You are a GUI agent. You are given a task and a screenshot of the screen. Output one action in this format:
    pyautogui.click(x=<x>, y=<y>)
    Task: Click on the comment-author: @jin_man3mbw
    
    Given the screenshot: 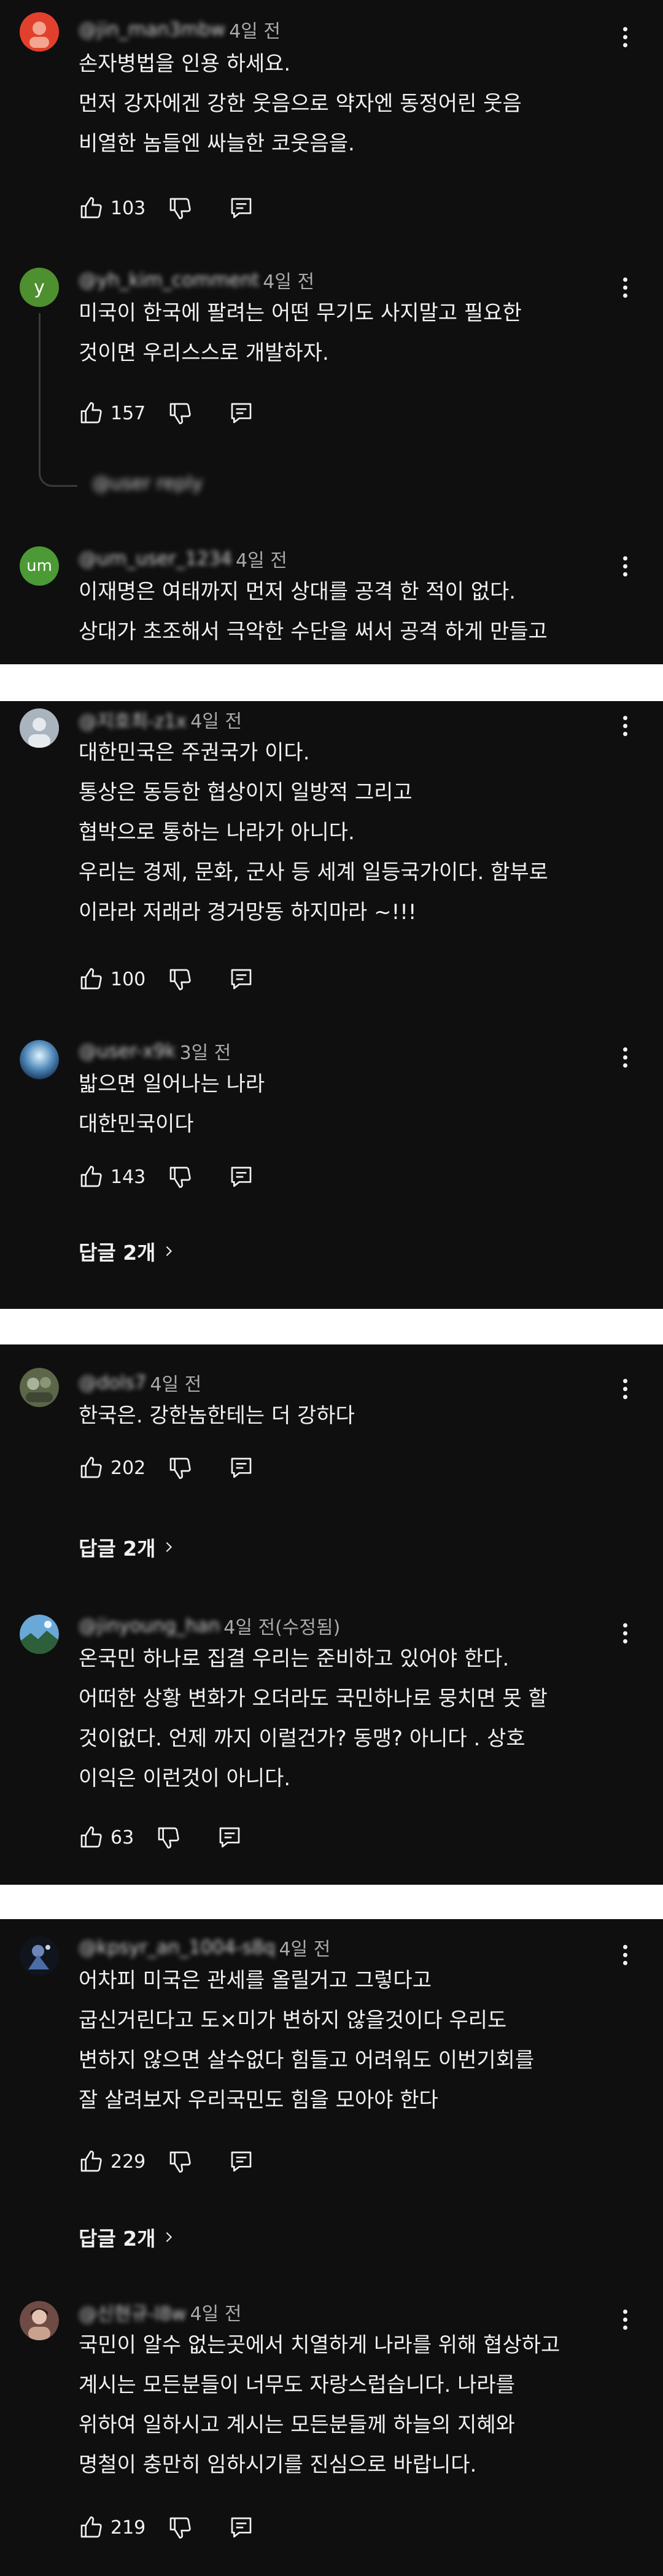 What is the action you would take?
    pyautogui.click(x=152, y=30)
    